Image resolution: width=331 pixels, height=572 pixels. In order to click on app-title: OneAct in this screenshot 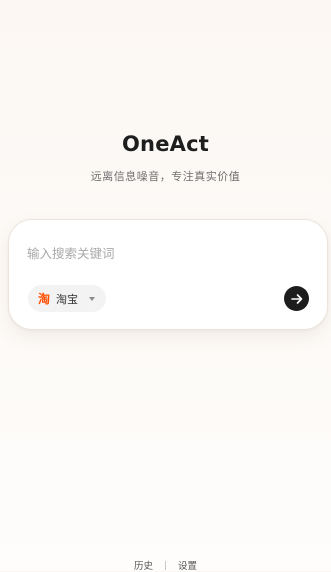, I will do `click(165, 144)`.